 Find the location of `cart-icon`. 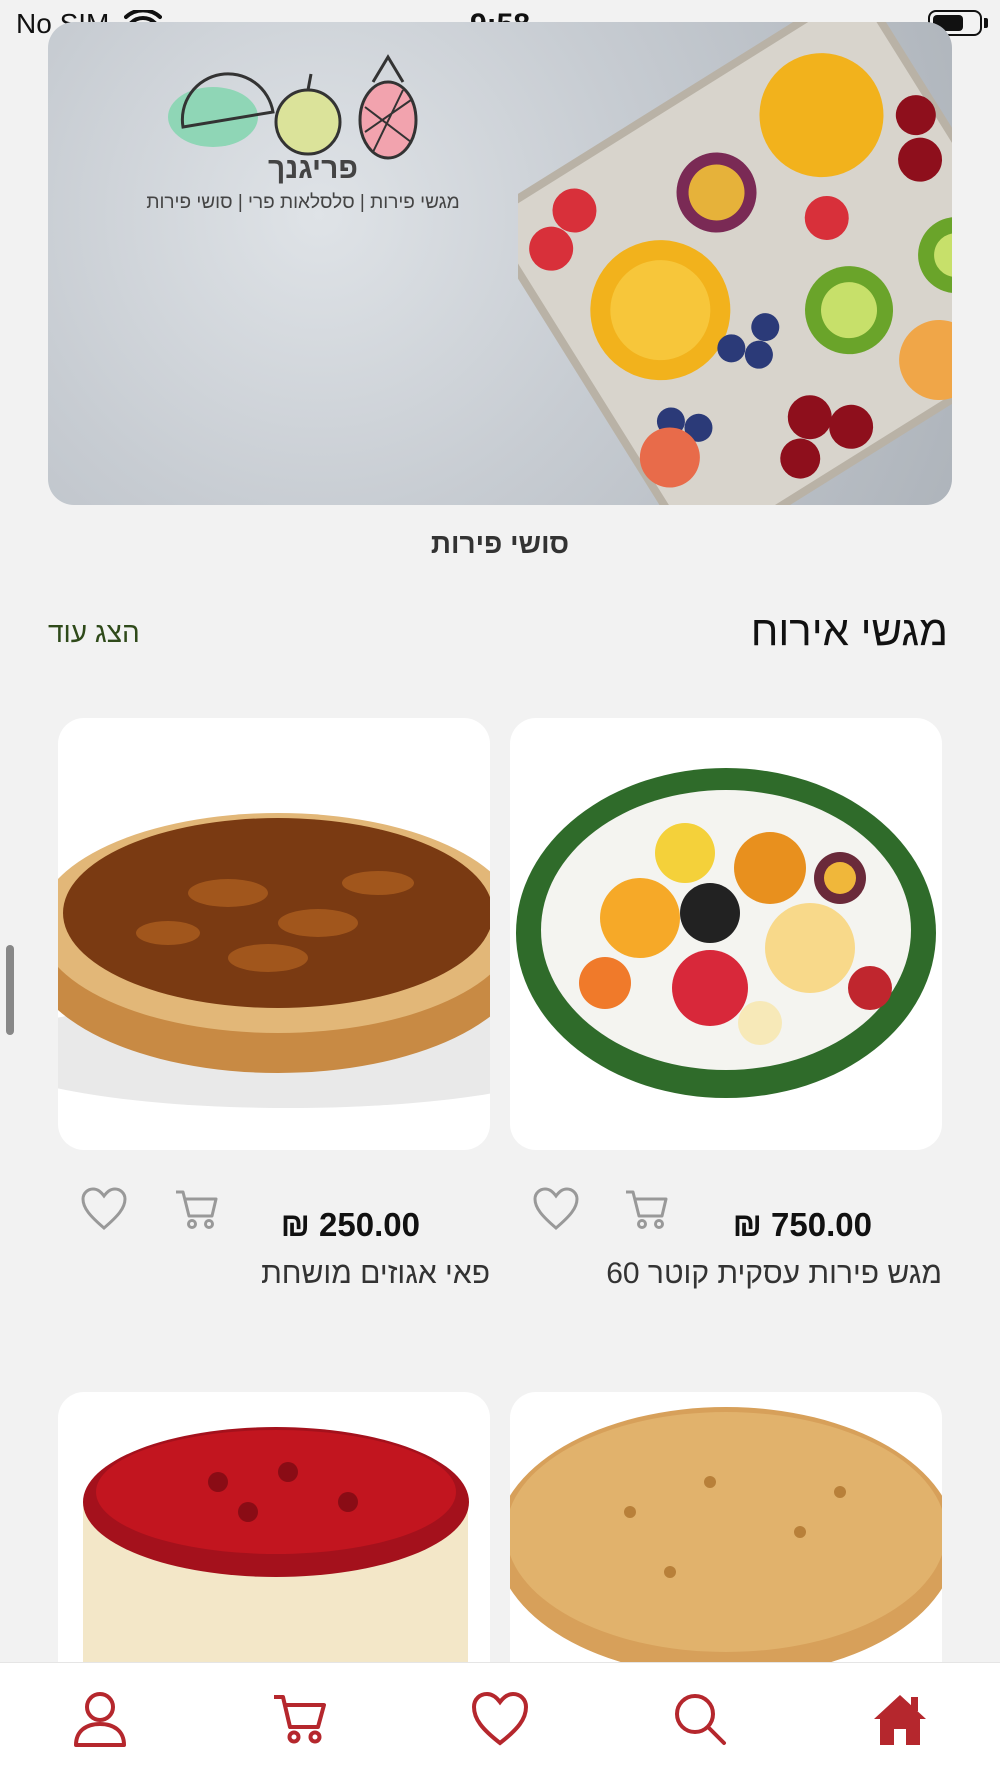

cart-icon is located at coordinates (300, 1719).